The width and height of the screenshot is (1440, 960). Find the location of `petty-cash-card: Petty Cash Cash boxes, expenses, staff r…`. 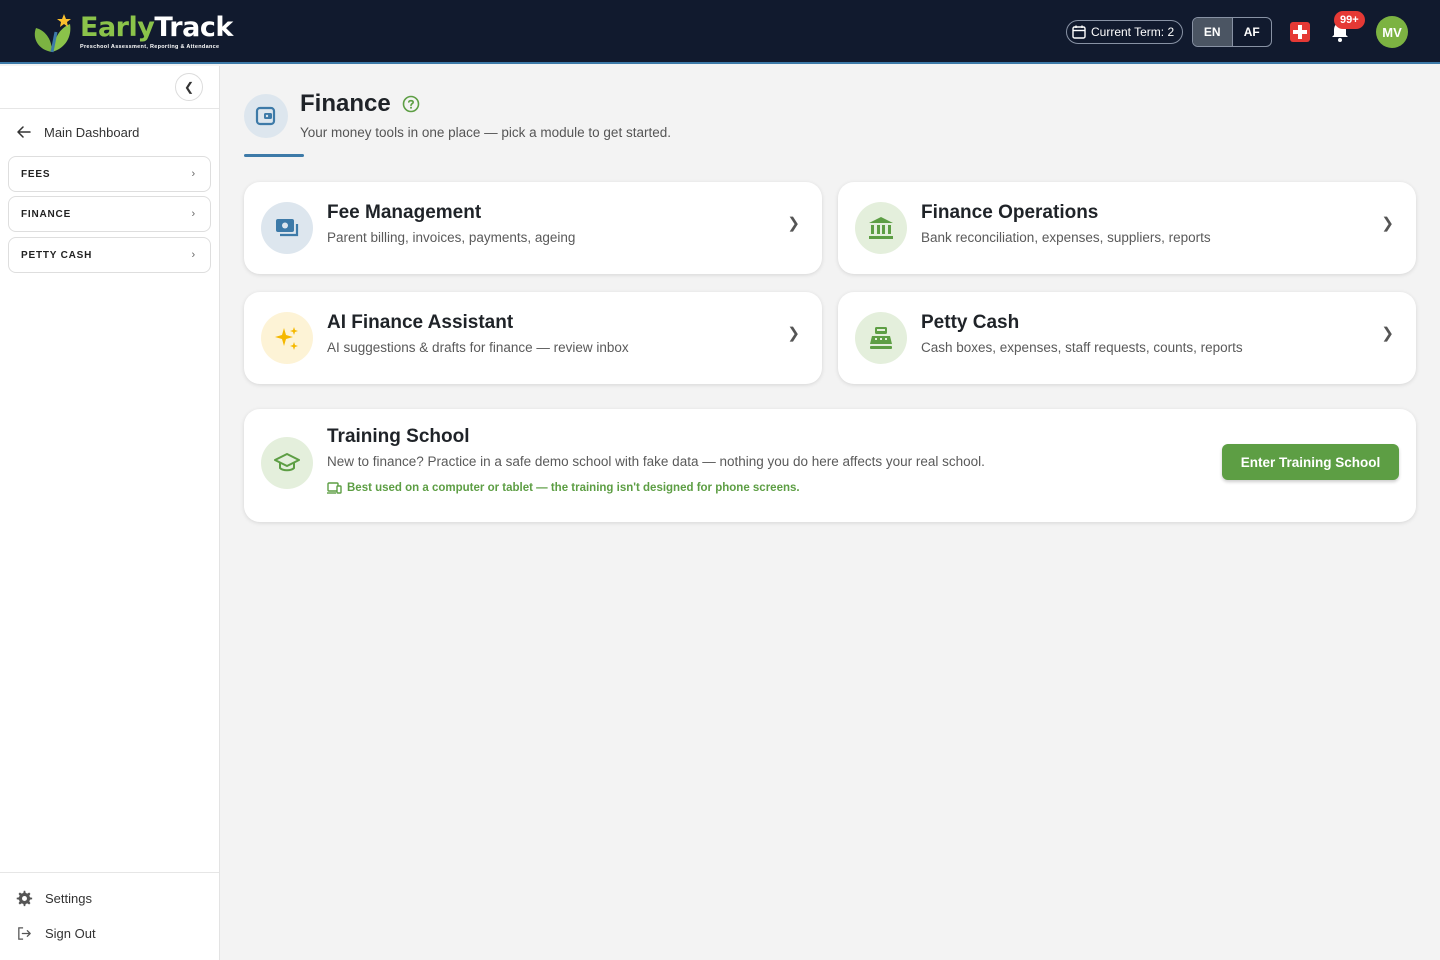

petty-cash-card: Petty Cash Cash boxes, expenses, staff r… is located at coordinates (1127, 338).